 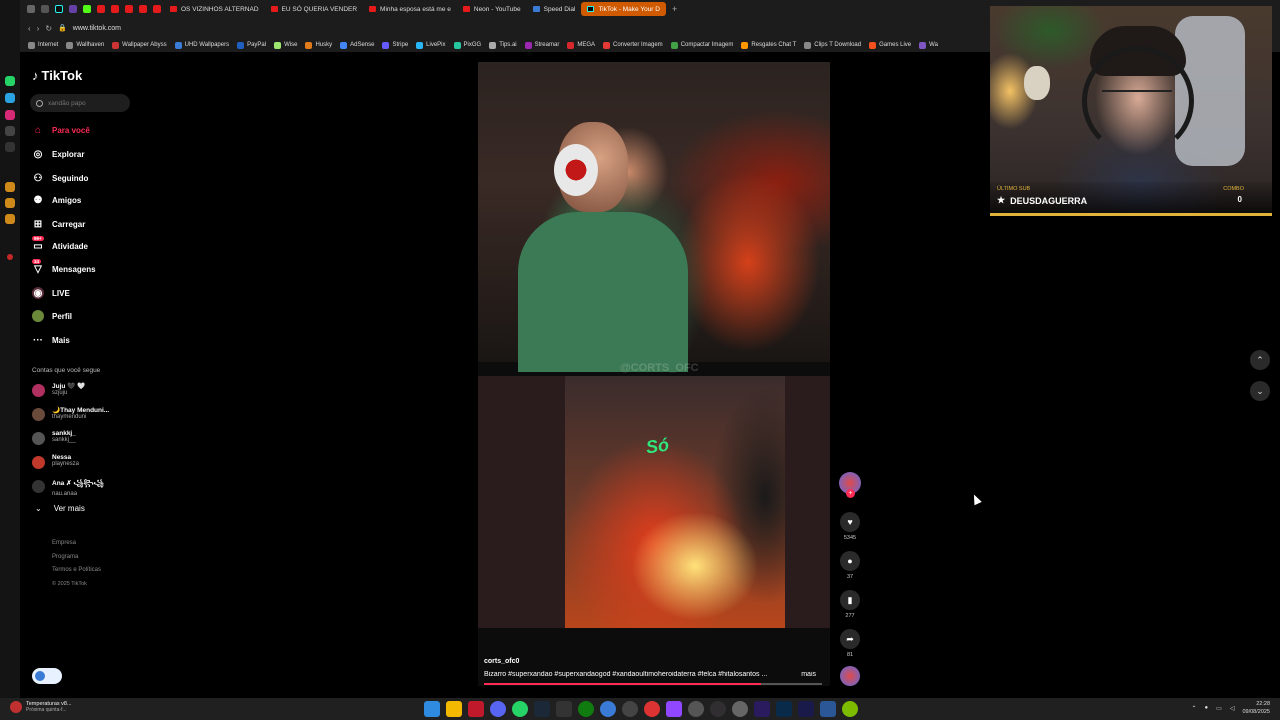 I want to click on volume-icon: ◁, so click(x=1232, y=708).